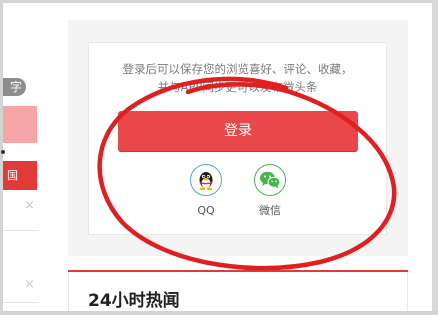 Image resolution: width=438 pixels, height=315 pixels. Describe the element at coordinates (237, 78) in the screenshot. I see `login-hint-text: 登录后可以保存您的浏览喜好、评论、收藏， 并与APP同步更可以发布微头条` at that location.